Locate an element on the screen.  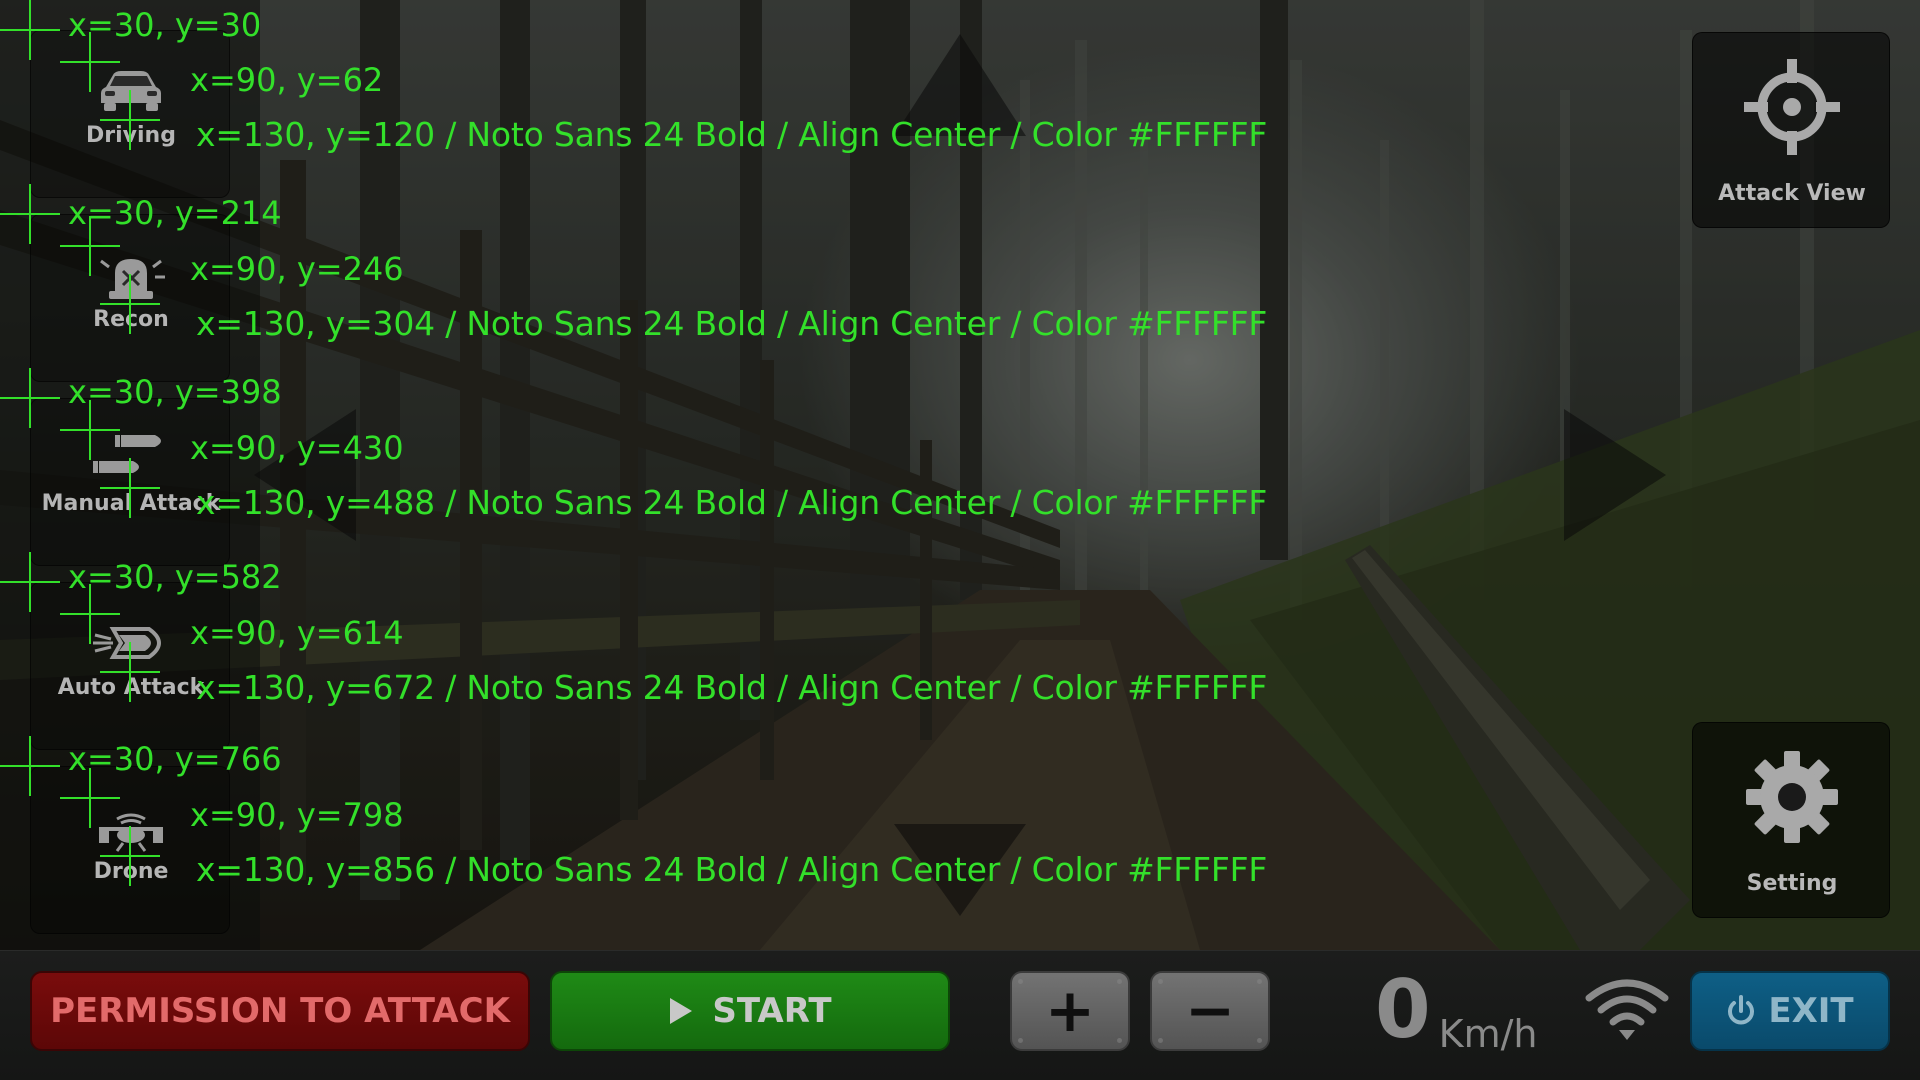
minus-icon: − is located at coordinates (1210, 1011).